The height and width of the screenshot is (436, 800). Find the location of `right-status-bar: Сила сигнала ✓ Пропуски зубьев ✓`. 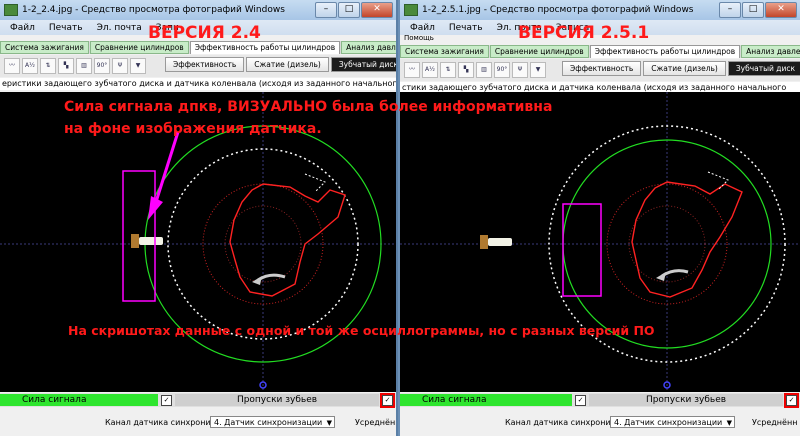

right-status-bar: Сила сигнала ✓ Пропуски зубьев ✓ is located at coordinates (600, 400).